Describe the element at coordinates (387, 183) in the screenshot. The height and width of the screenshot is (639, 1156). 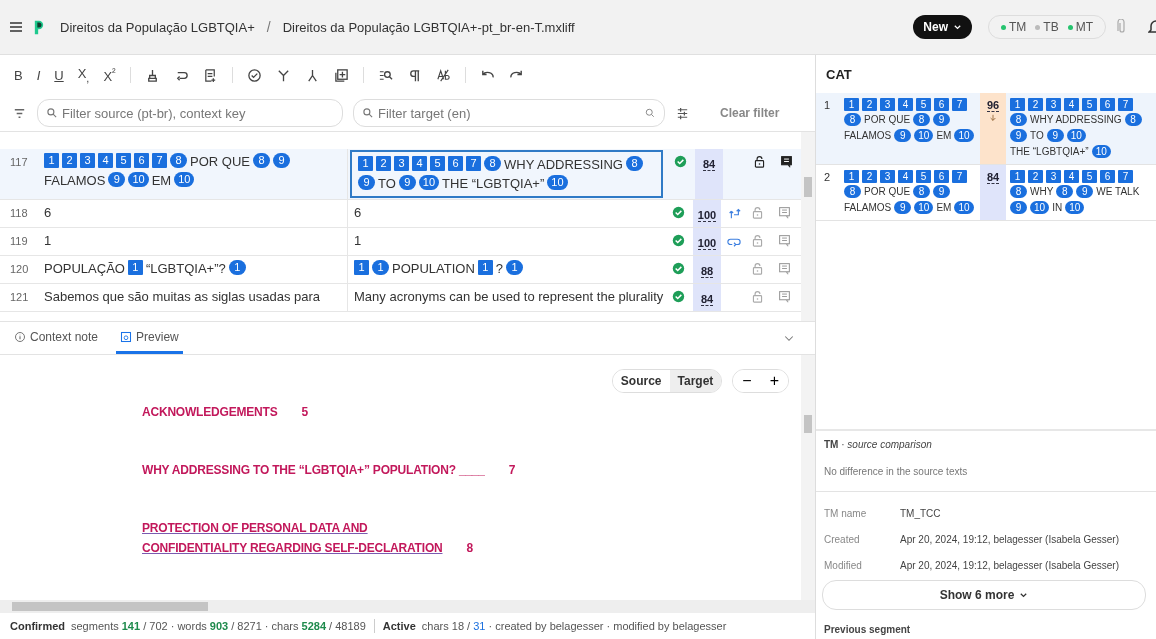
I see `segment-text: TO` at that location.